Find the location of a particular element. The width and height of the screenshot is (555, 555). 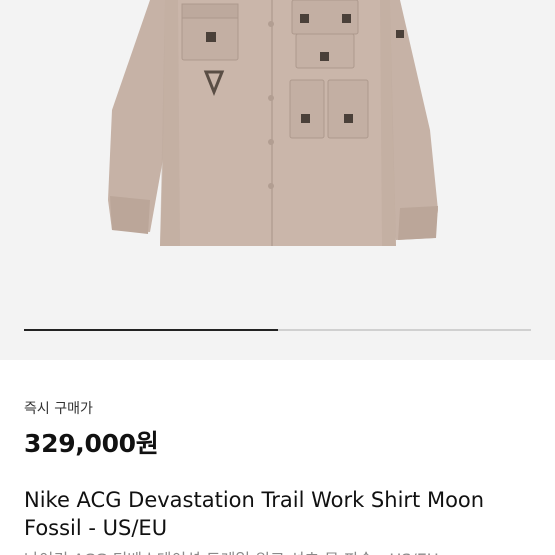

carousel-indicator-active is located at coordinates (151, 330).